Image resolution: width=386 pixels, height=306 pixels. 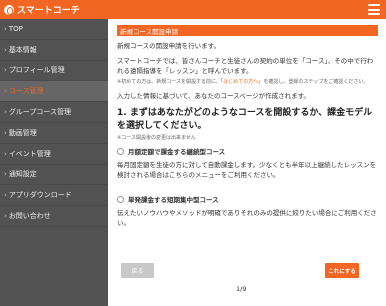 I want to click on note-text: ※初めての方は、新規コースを開設する前に、「, so click(x=170, y=82).